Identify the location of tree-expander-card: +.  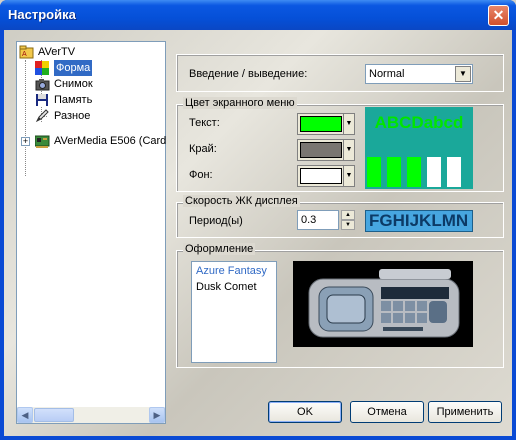
(25, 141).